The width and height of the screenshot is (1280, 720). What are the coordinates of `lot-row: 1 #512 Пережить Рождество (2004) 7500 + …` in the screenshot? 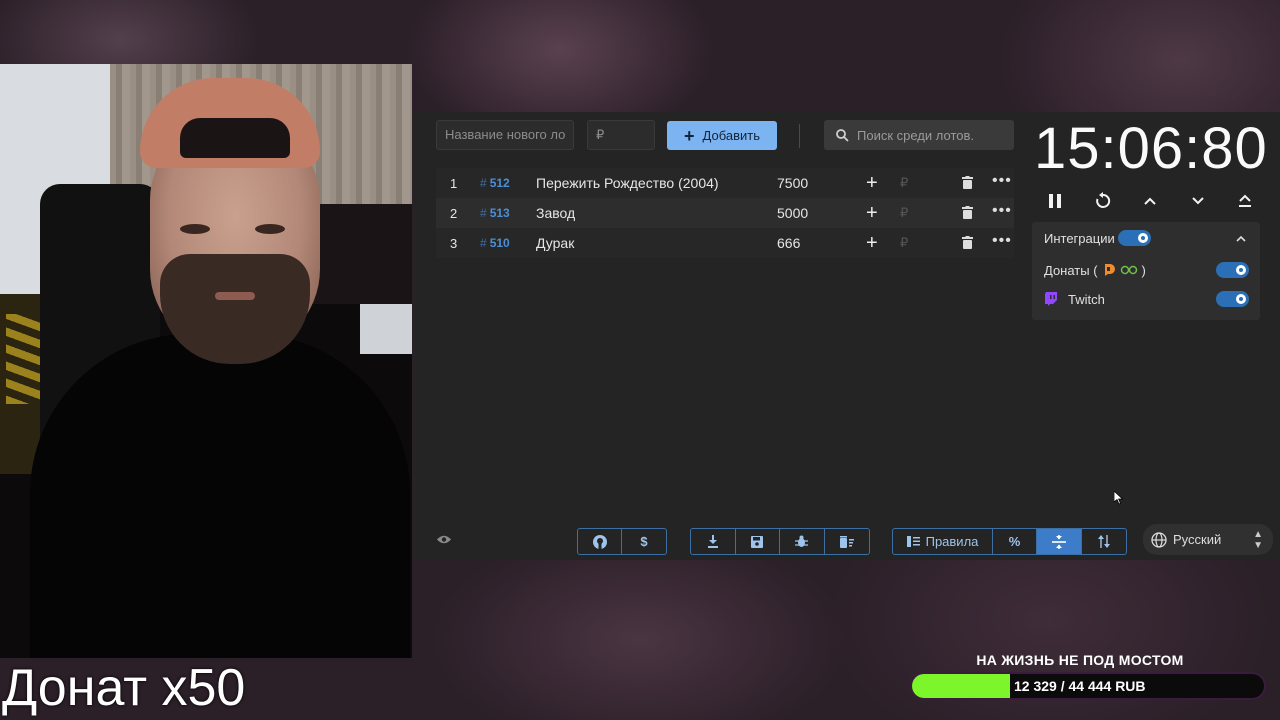 It's located at (725, 183).